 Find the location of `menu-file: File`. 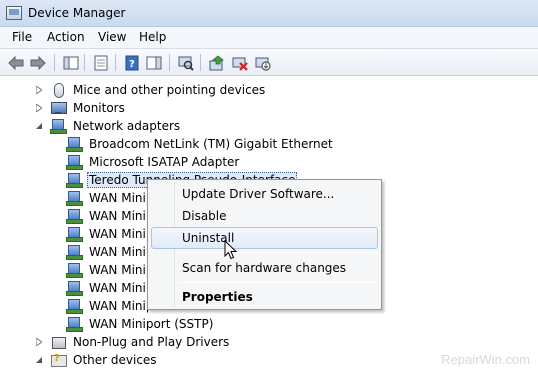

menu-file: File is located at coordinates (22, 37).